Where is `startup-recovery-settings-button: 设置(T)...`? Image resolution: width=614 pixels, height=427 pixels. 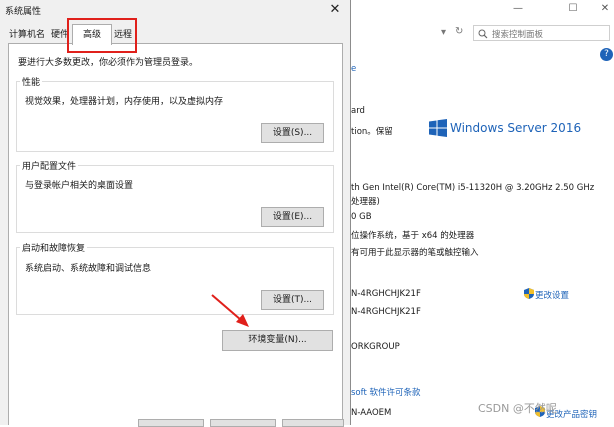 startup-recovery-settings-button: 设置(T)... is located at coordinates (292, 300).